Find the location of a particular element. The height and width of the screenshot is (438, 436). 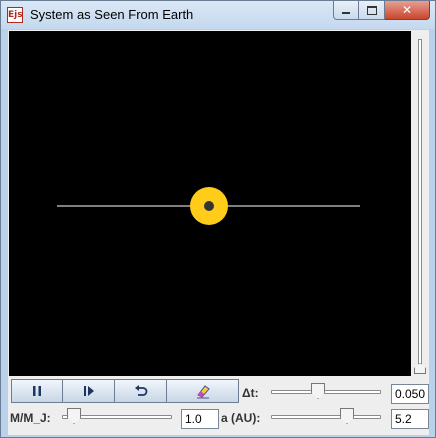

dt-field: 0.050 is located at coordinates (410, 394).